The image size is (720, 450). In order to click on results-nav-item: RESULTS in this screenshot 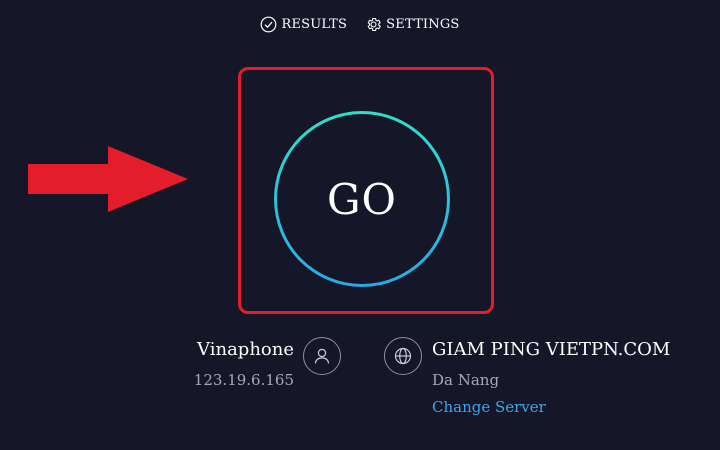, I will do `click(303, 24)`.